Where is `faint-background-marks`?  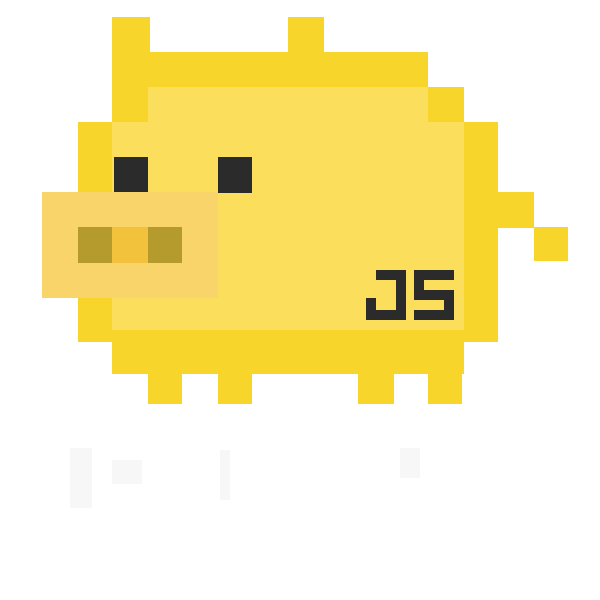
faint-background-marks is located at coordinates (245, 478).